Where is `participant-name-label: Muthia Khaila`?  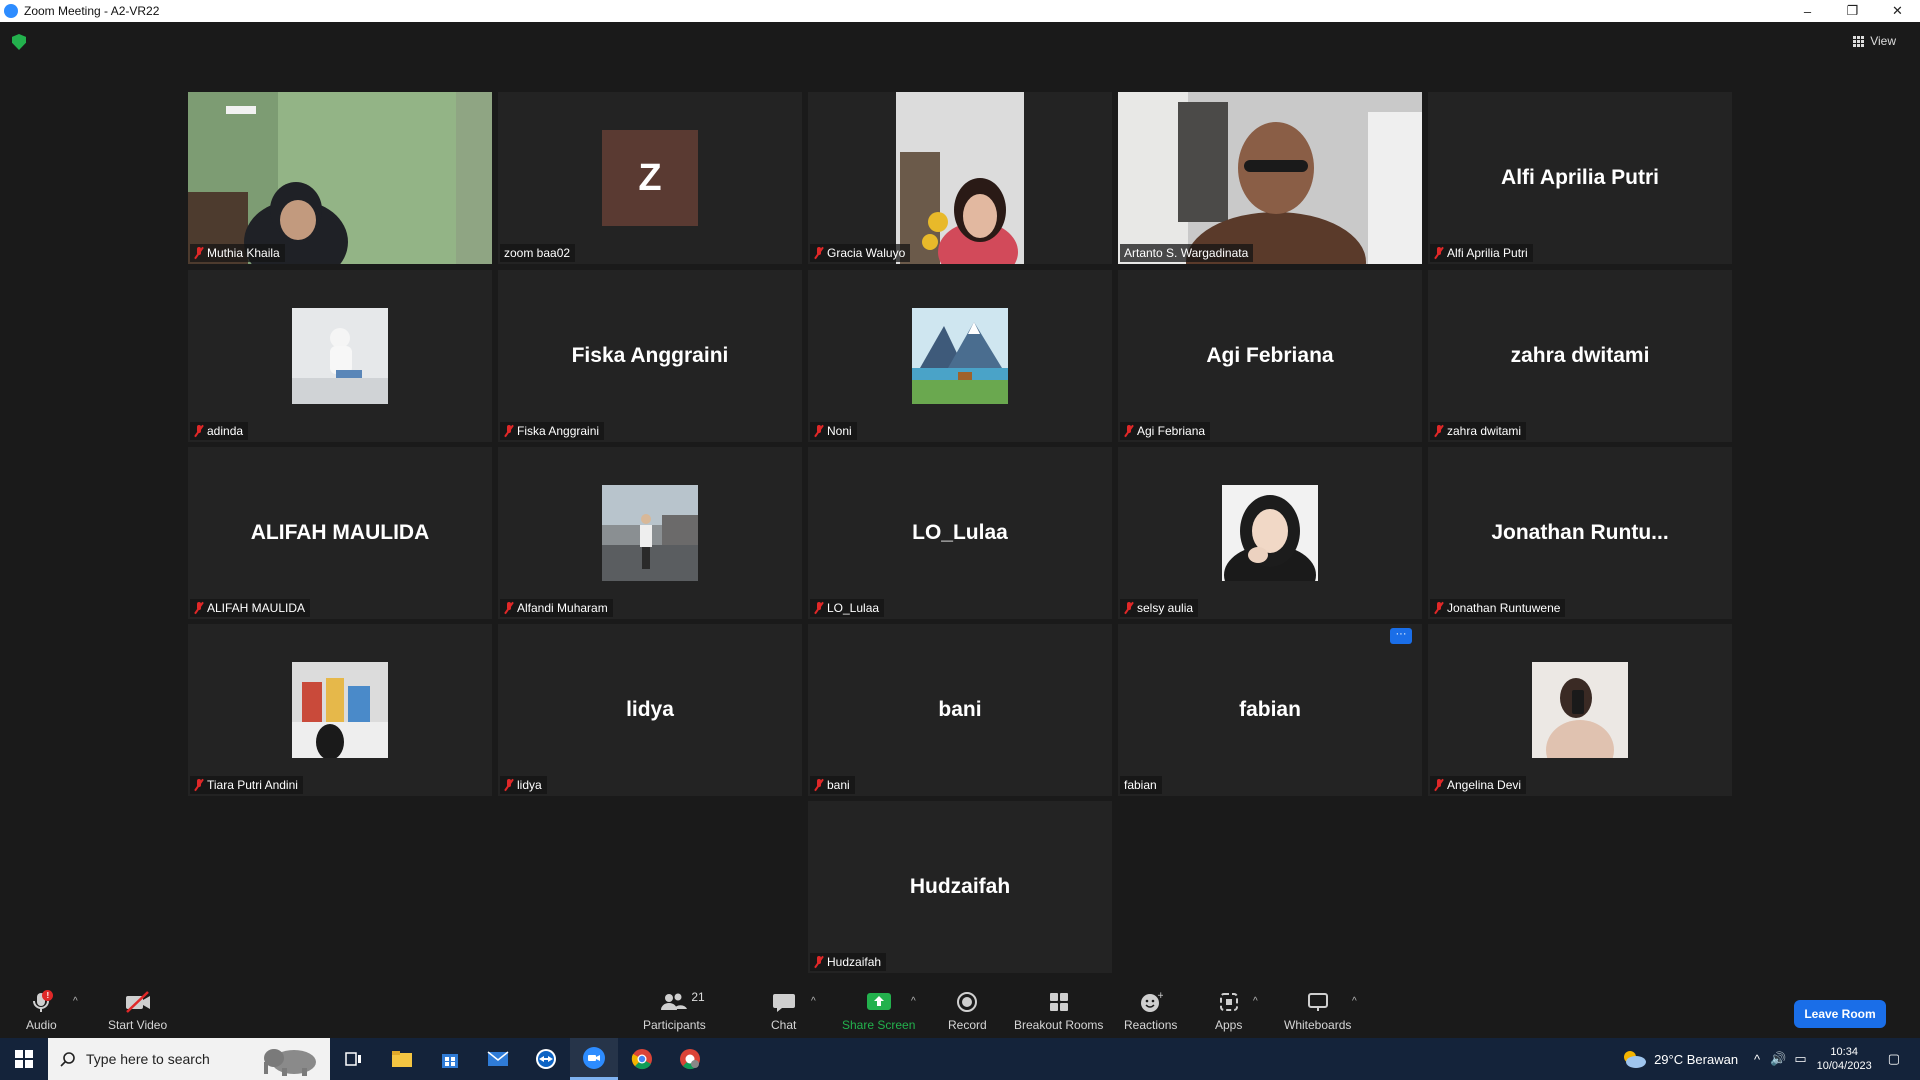
participant-name-label: Muthia Khaila is located at coordinates (237, 253).